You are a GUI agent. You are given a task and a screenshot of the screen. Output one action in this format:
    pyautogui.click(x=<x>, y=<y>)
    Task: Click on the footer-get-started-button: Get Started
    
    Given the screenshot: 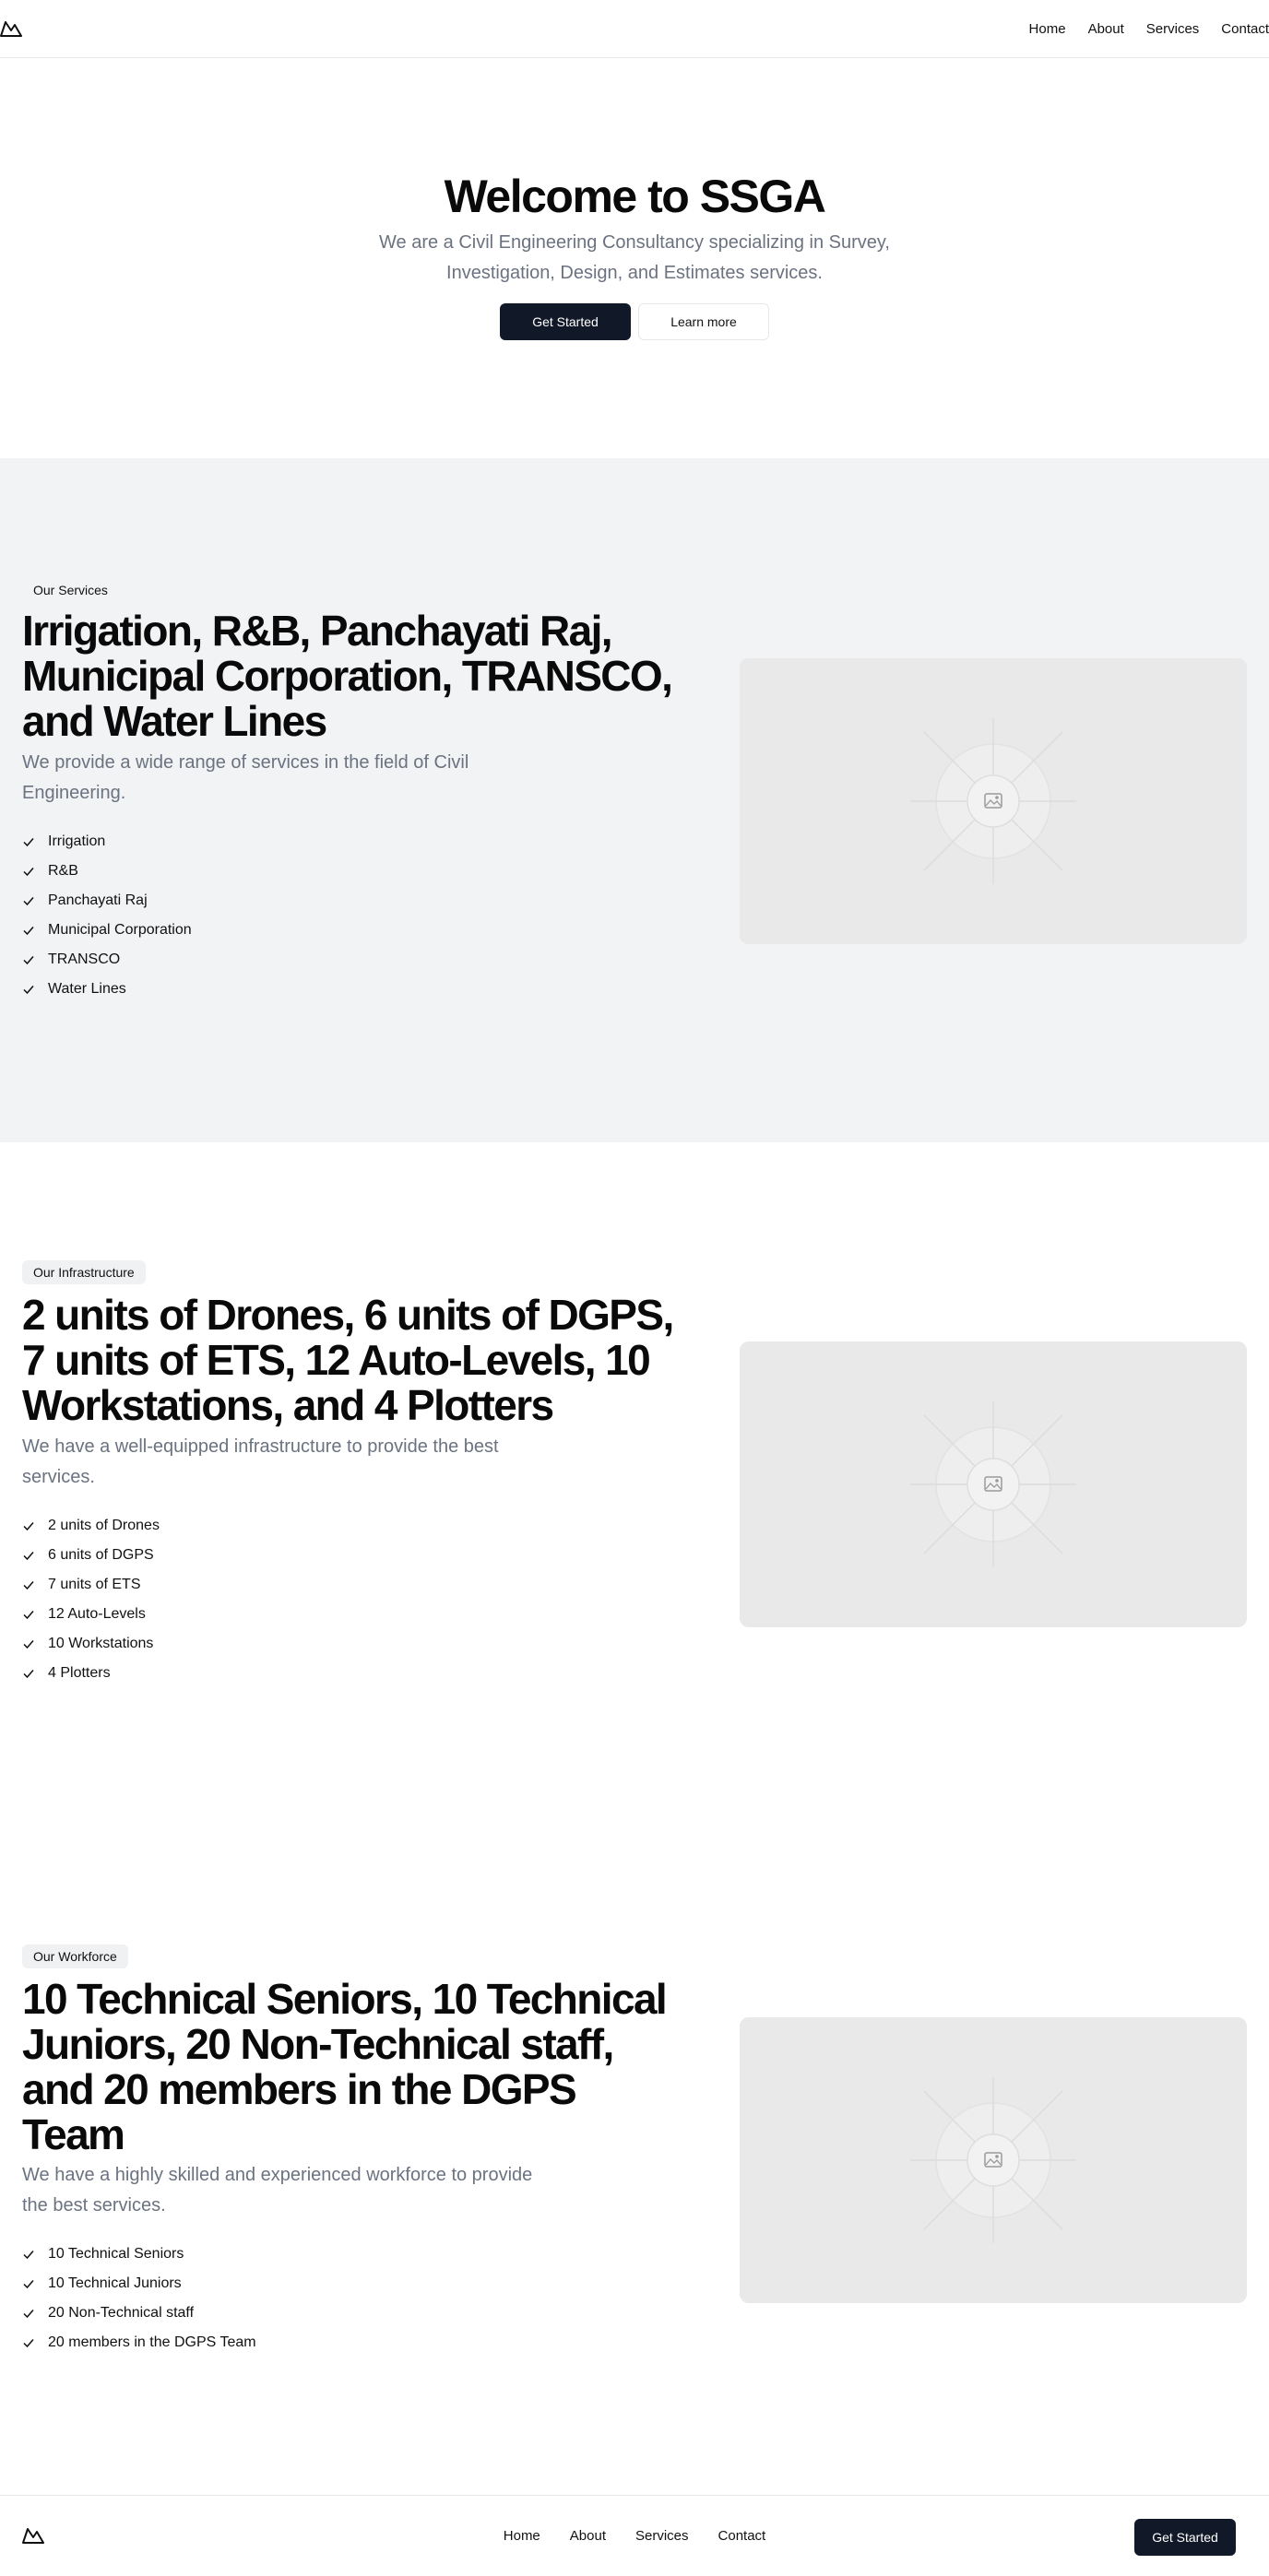 What is the action you would take?
    pyautogui.click(x=1185, y=2537)
    